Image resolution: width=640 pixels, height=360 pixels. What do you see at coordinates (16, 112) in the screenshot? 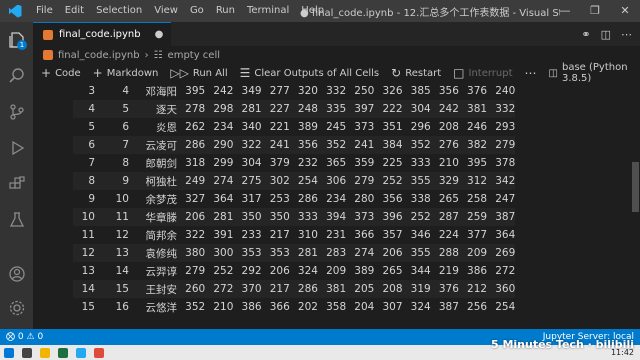
I see `source-control-icon` at bounding box center [16, 112].